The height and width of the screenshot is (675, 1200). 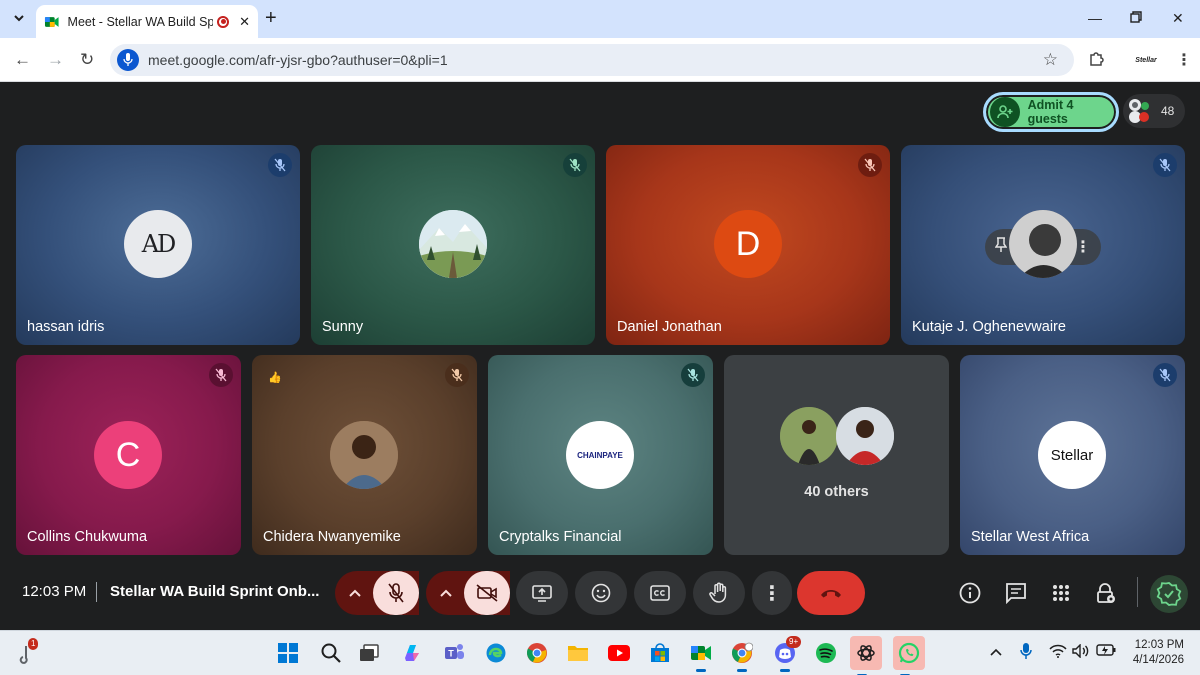 I want to click on microphone-in-use-icon, so click(x=1026, y=652).